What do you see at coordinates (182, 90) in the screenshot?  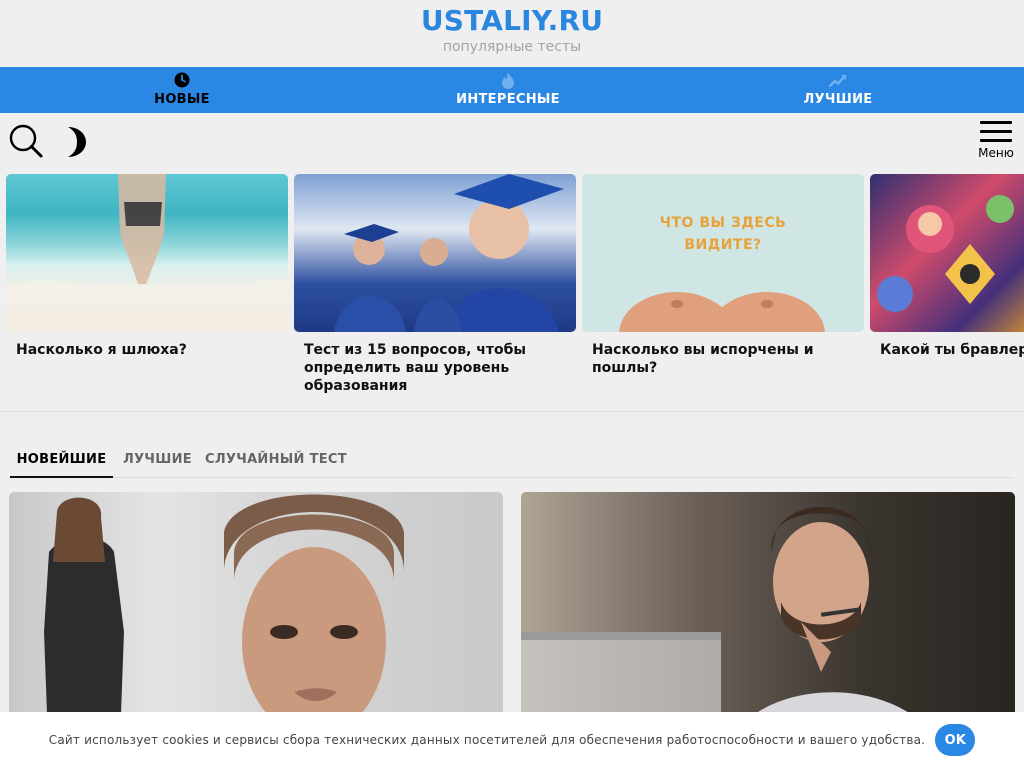 I see `nav-new: НОВЫЕ` at bounding box center [182, 90].